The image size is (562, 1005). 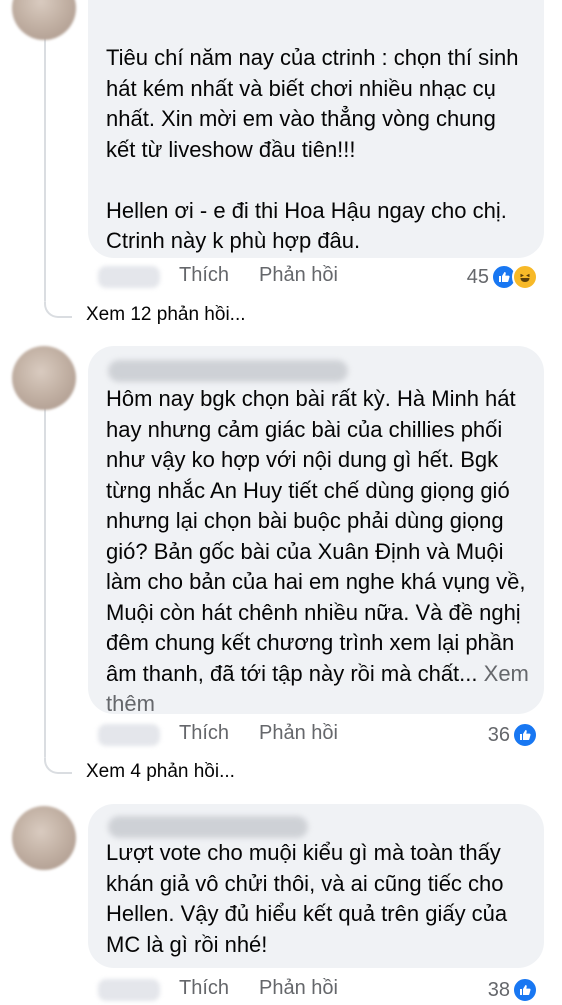 I want to click on haha-icon, so click(x=525, y=277).